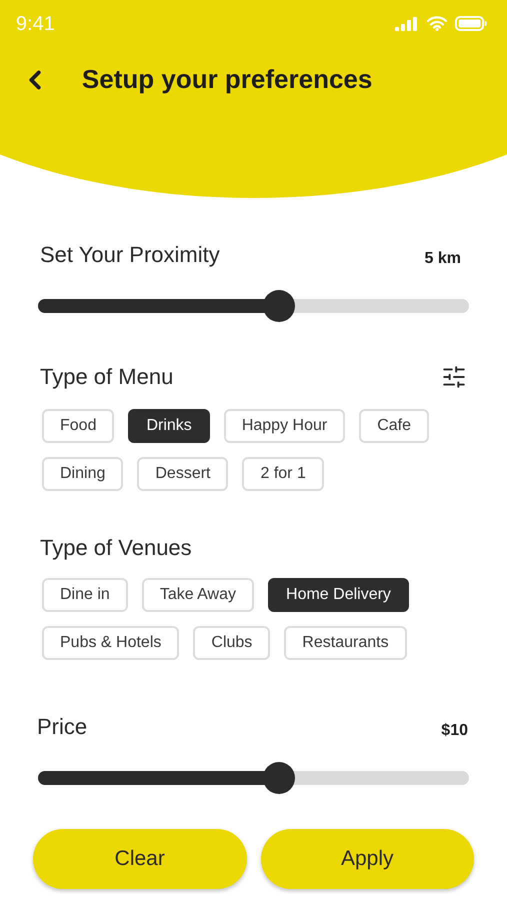  Describe the element at coordinates (139, 859) in the screenshot. I see `clear-button: Clear` at that location.